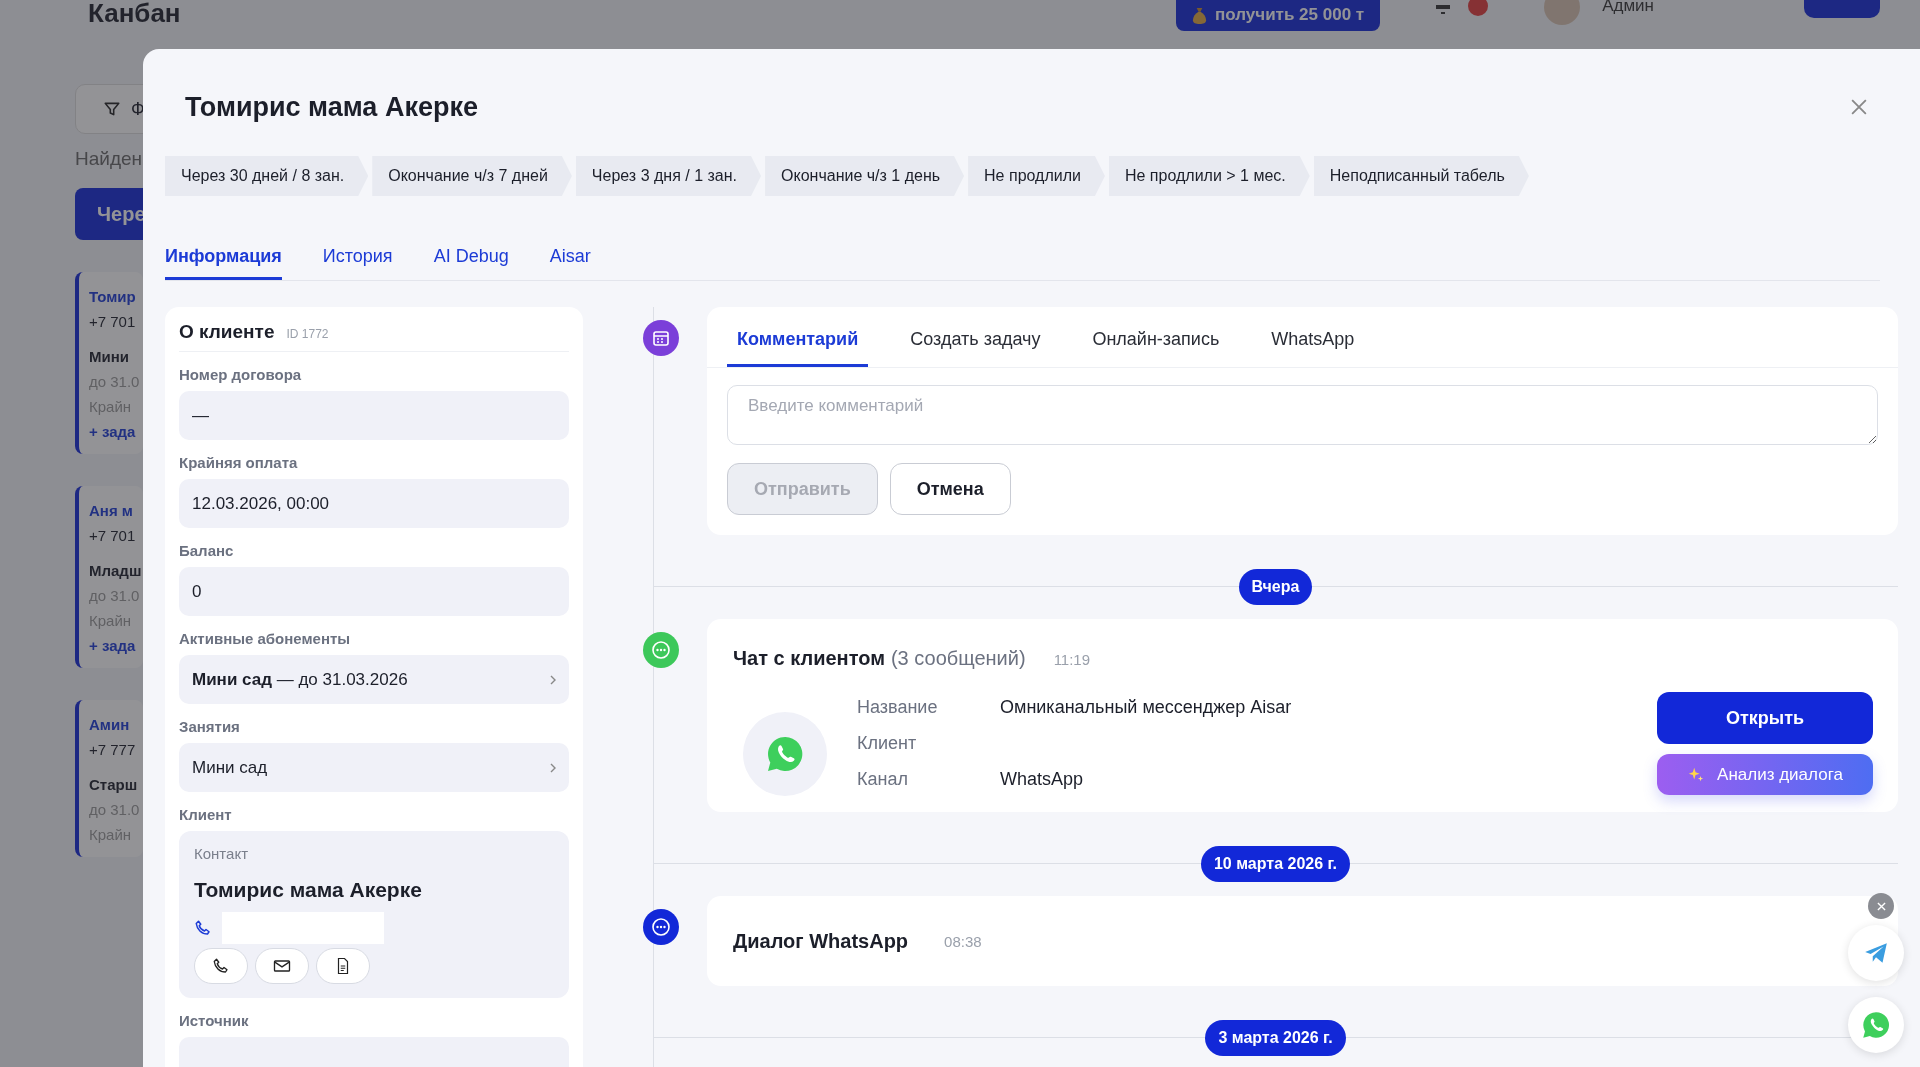  What do you see at coordinates (1275, 864) in the screenshot?
I see `date-badge: 10 марта 2026 г.` at bounding box center [1275, 864].